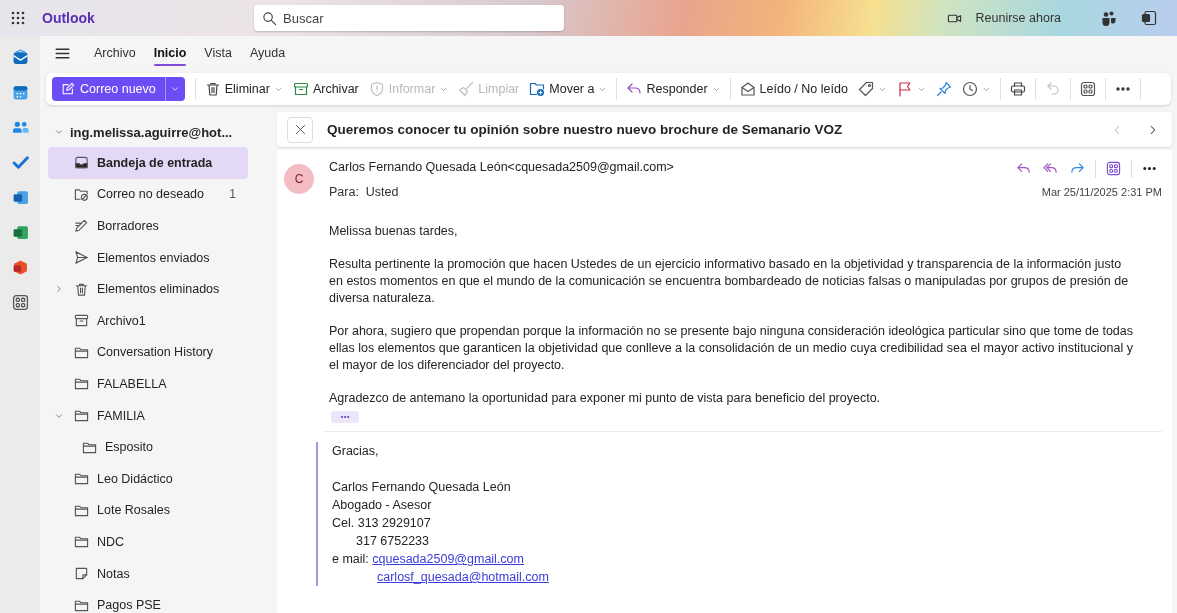 This screenshot has height=613, width=1177. I want to click on signature-text: e mail:, so click(350, 559).